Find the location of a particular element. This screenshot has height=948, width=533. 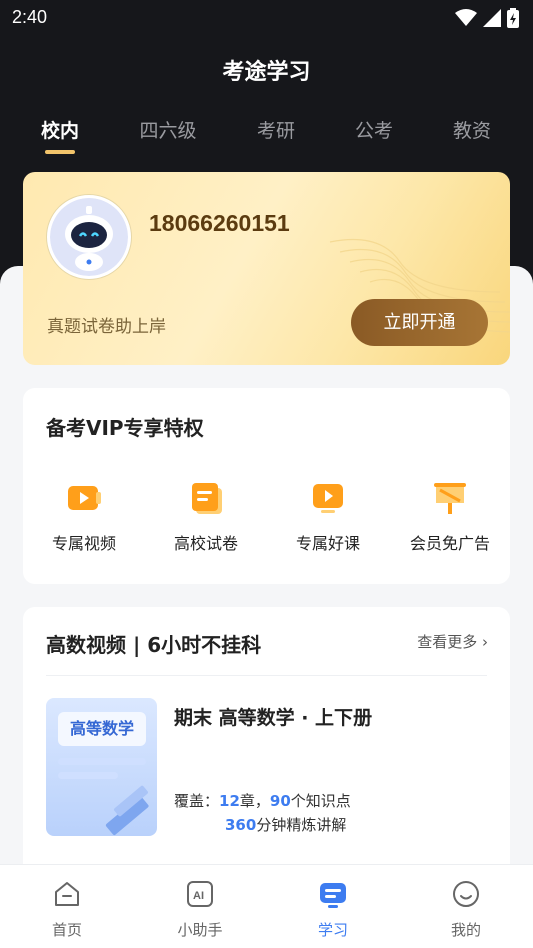

nav-label: 首页 is located at coordinates (66, 930).